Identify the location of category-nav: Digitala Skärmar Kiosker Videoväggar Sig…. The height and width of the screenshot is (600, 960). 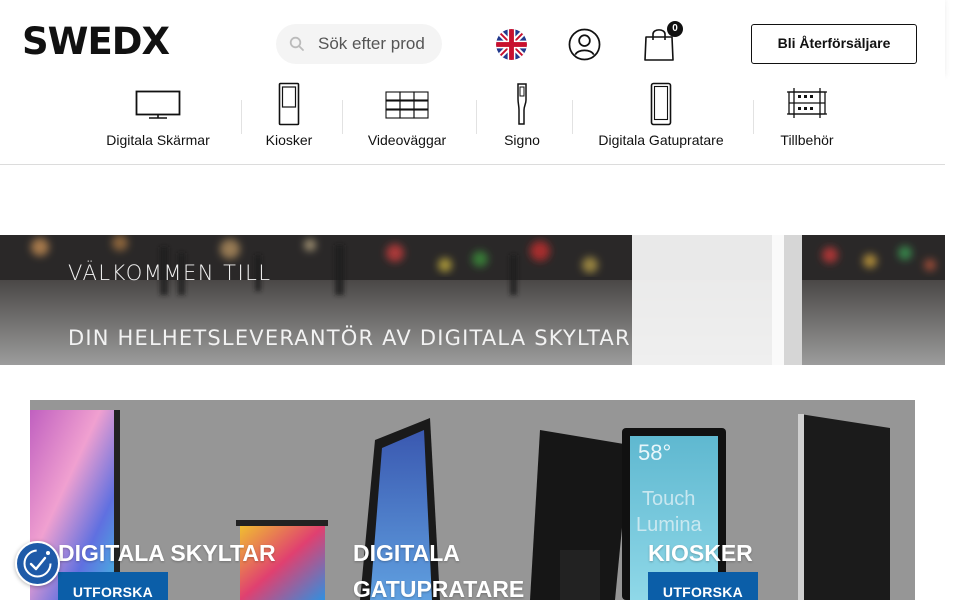
(472, 120).